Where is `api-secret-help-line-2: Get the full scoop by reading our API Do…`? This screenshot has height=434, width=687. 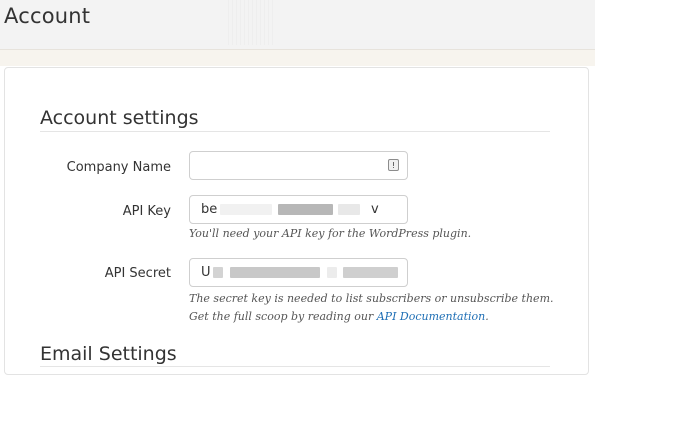
api-secret-help-line-2: Get the full scoop by reading our API Do… is located at coordinates (371, 317).